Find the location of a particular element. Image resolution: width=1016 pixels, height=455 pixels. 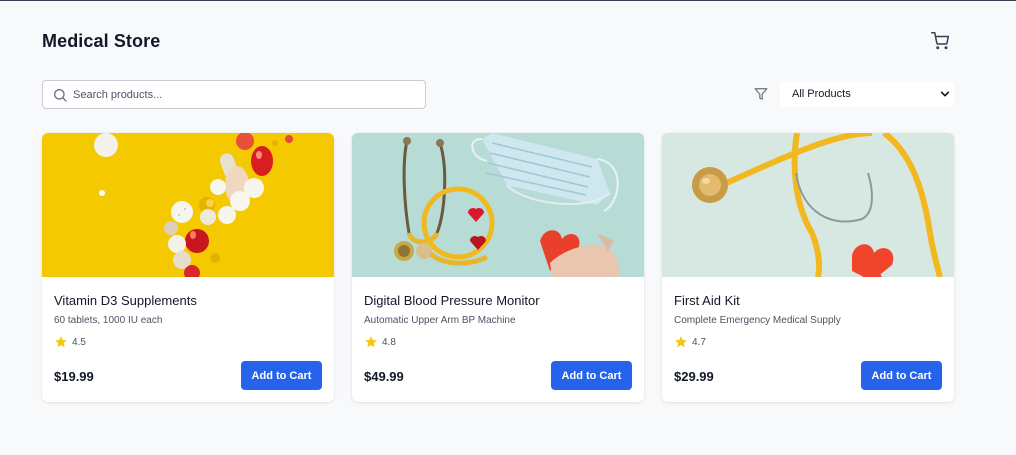

rating-value: 4.7 is located at coordinates (699, 342).